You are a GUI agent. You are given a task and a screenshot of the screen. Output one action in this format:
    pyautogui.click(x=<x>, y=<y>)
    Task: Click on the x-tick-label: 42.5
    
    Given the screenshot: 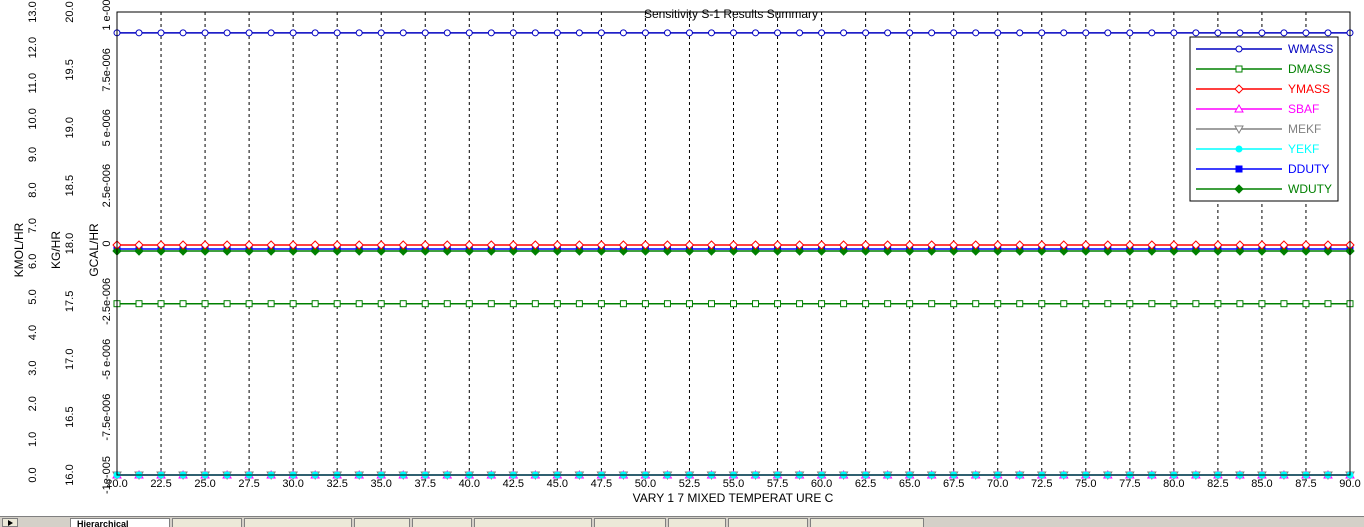 What is the action you would take?
    pyautogui.click(x=513, y=484)
    